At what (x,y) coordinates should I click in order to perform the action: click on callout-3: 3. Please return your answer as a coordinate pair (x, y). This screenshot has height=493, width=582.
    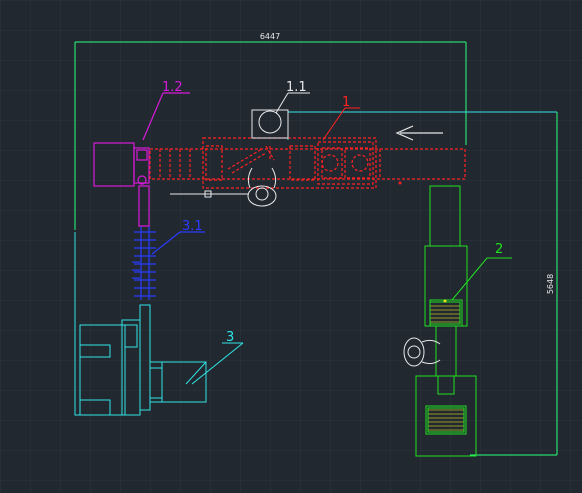
    Looking at the image, I should click on (230, 337).